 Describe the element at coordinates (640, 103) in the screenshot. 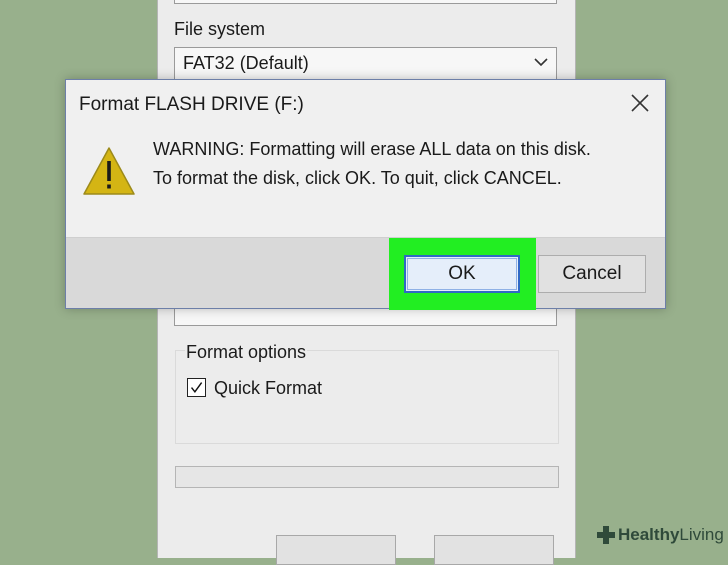

I see `close-icon` at that location.